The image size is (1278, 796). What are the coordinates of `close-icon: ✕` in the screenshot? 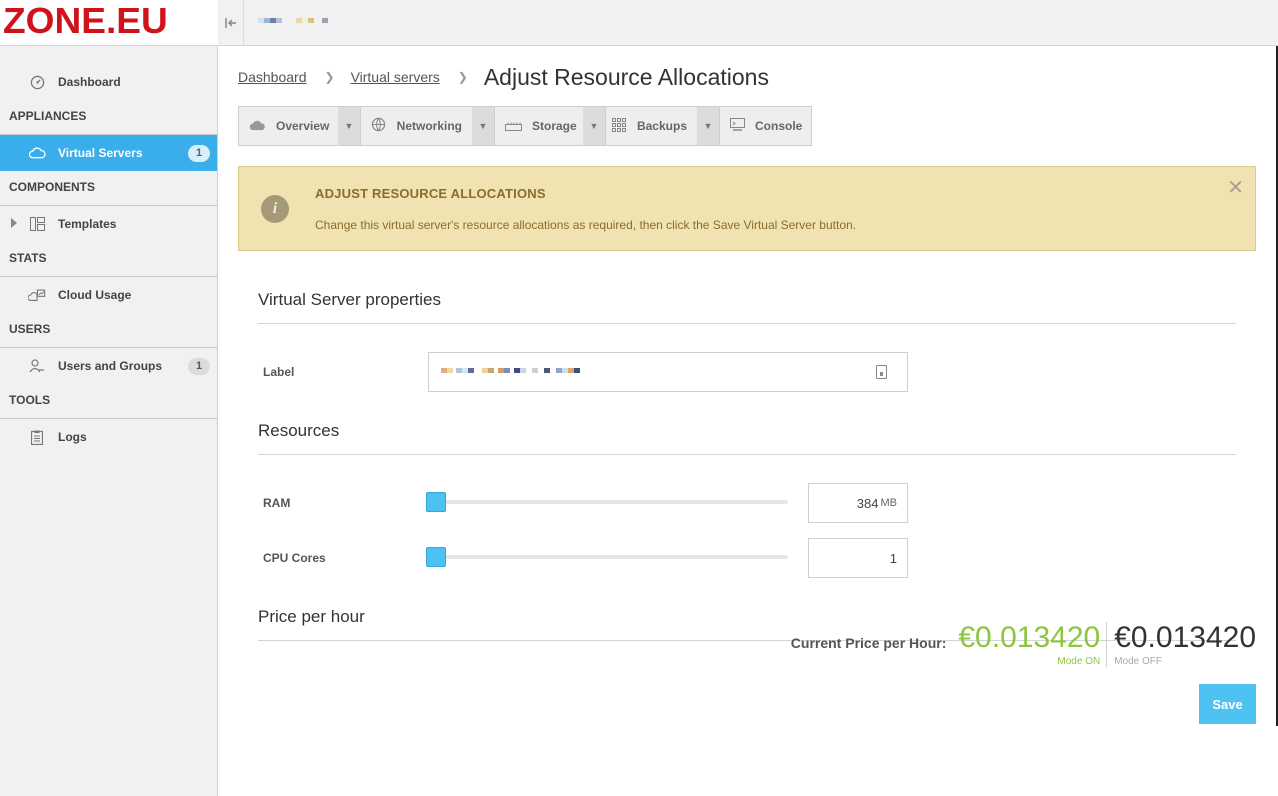 It's located at (1235, 187).